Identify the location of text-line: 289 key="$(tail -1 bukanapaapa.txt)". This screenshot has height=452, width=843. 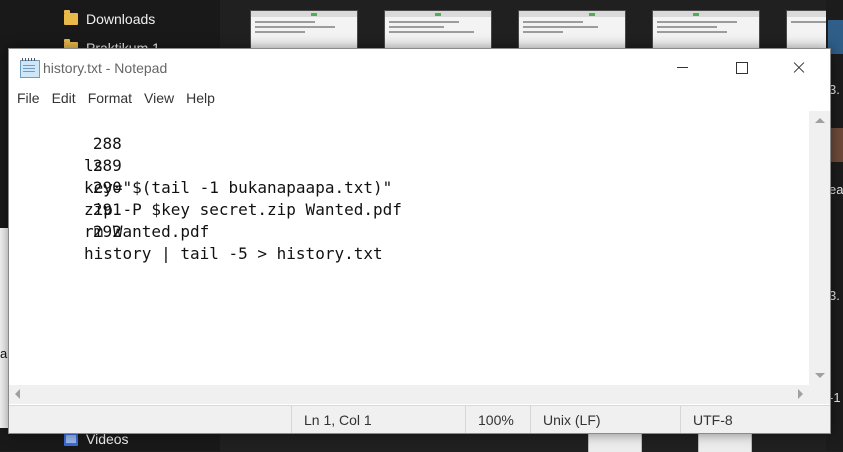
(200, 165).